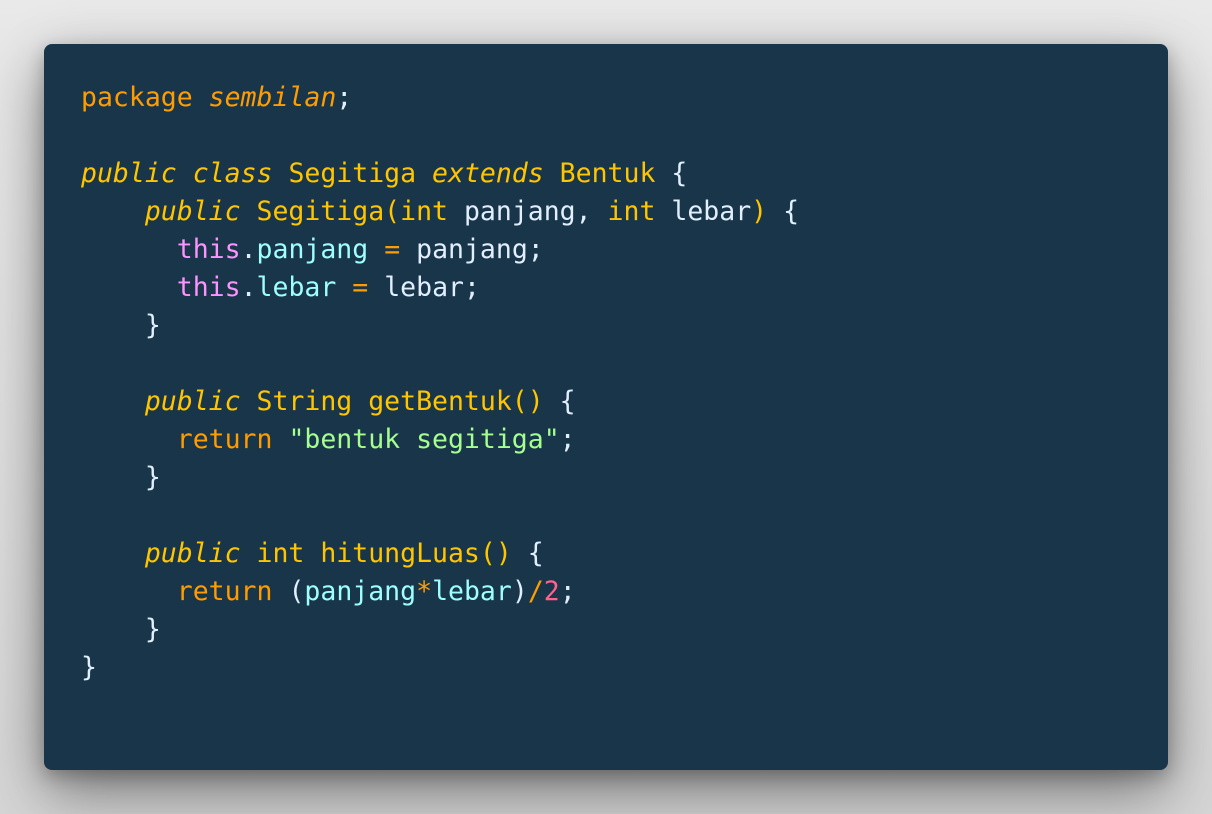 The image size is (1212, 814). What do you see at coordinates (440, 98) in the screenshot?
I see `code-line: package sembilan;` at bounding box center [440, 98].